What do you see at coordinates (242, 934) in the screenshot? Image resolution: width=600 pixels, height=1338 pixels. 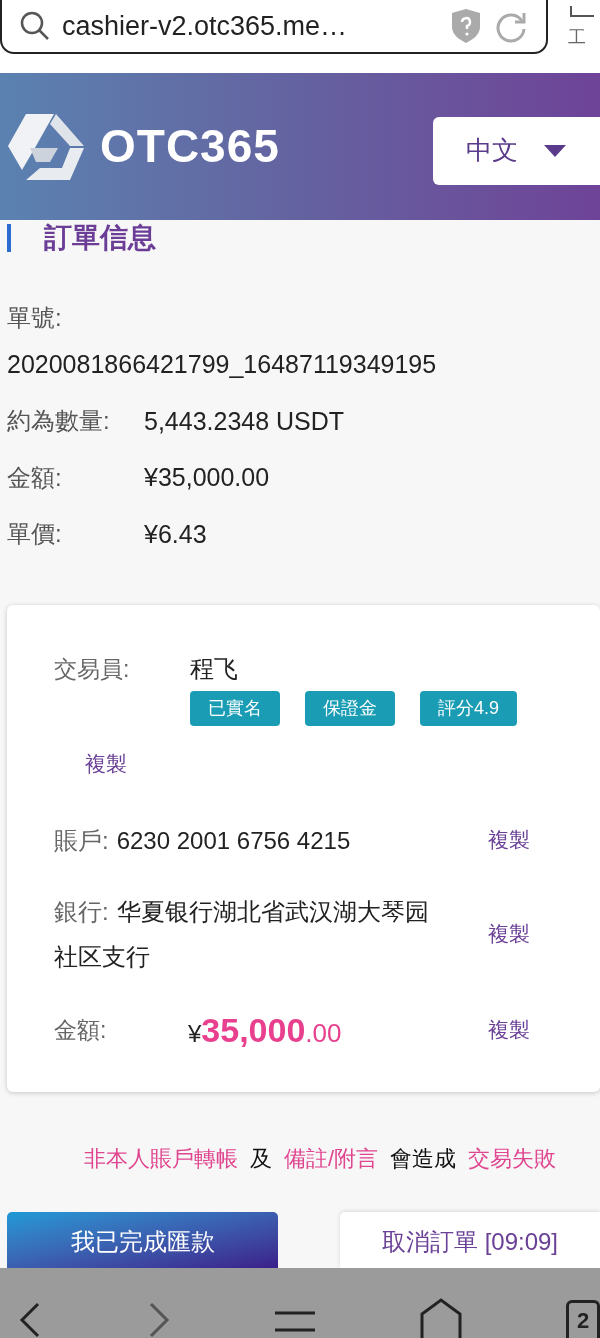 I see `payment-detail: 銀行: 华夏银行湖北省武汉湖大琴园社区支行` at bounding box center [242, 934].